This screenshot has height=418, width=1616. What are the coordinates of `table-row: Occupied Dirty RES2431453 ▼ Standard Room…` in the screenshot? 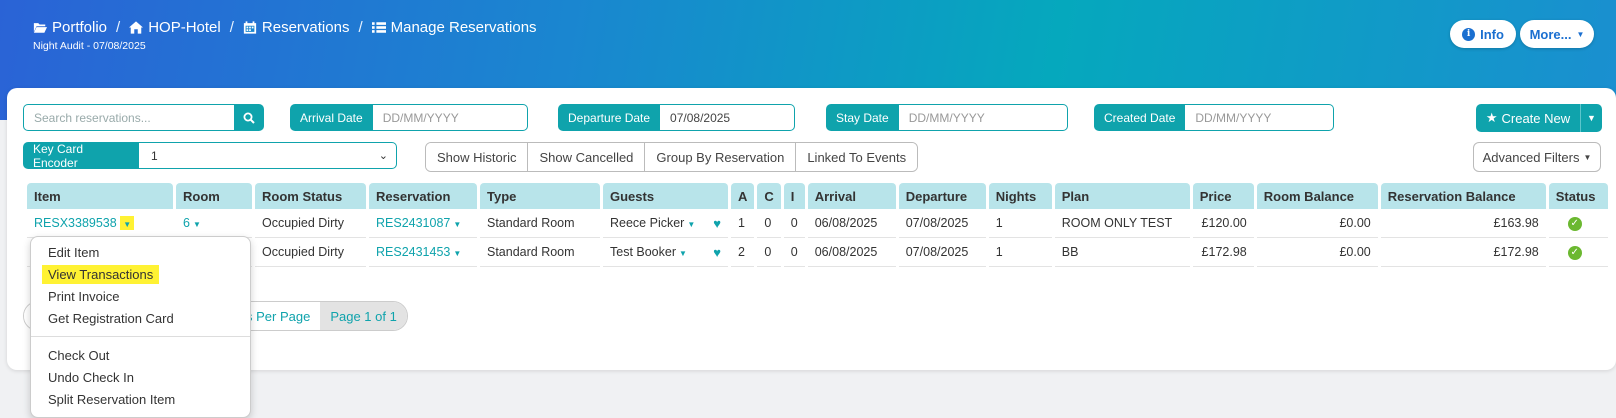 It's located at (817, 252).